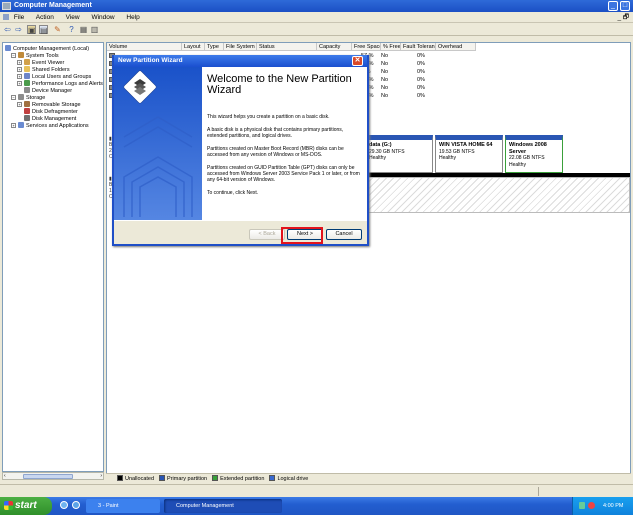 Image resolution: width=633 pixels, height=515 pixels. What do you see at coordinates (140, 479) in the screenshot?
I see `legend-label: Unallocated` at bounding box center [140, 479].